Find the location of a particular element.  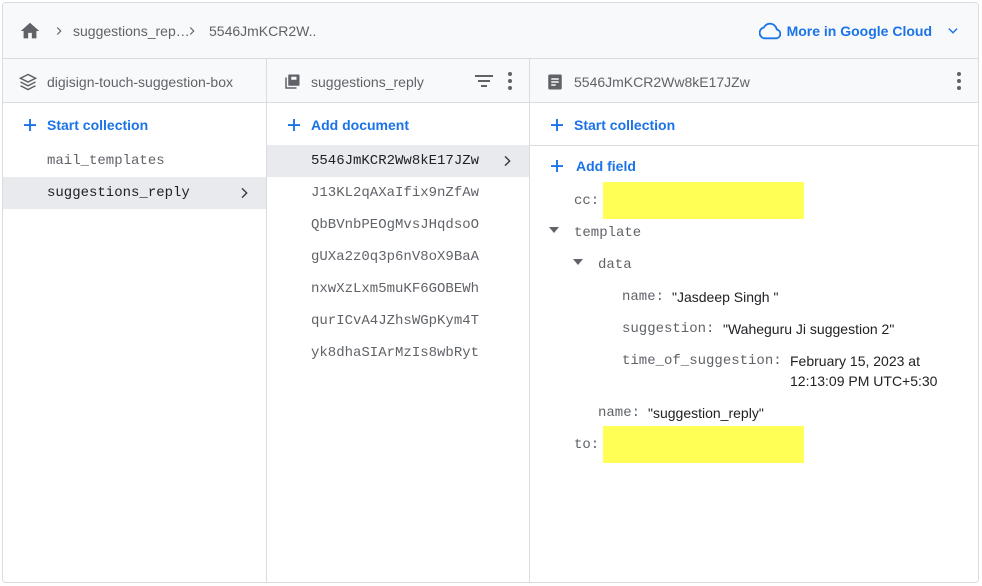

document-id: J13KL2qAXaIfix9nZfAw is located at coordinates (395, 193).